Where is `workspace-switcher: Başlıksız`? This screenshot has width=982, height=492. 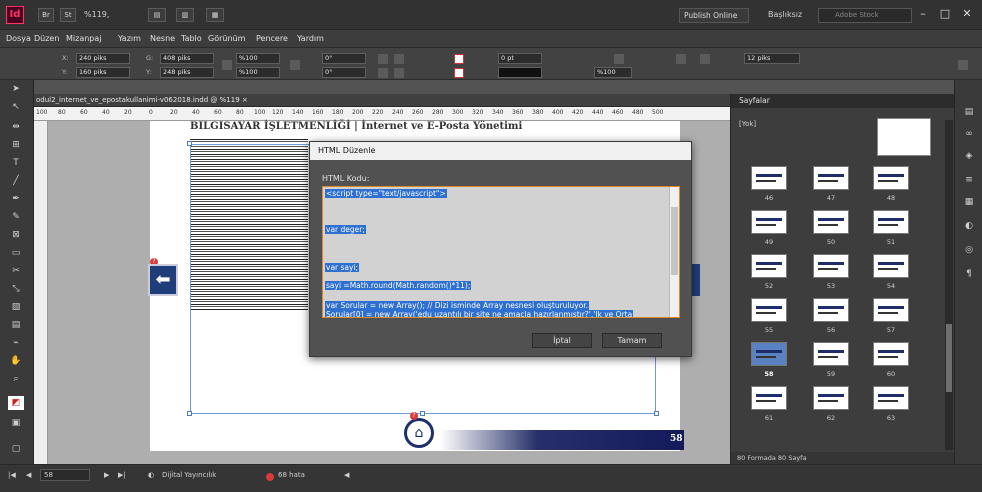
workspace-switcher: Başlıksız is located at coordinates (785, 14).